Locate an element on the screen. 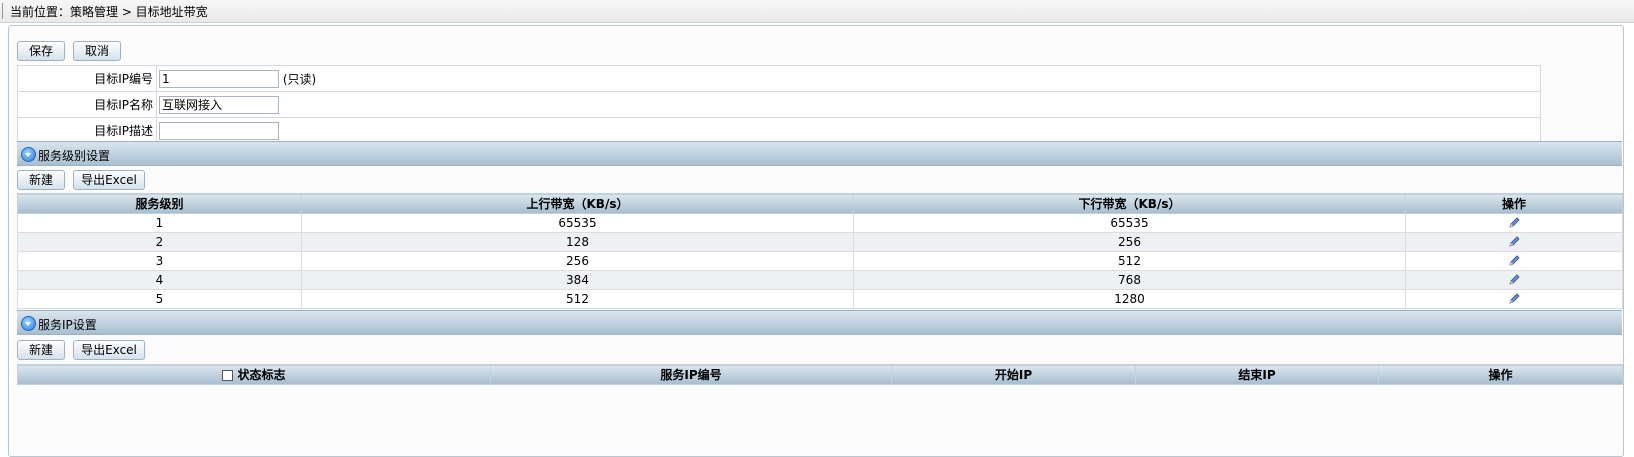  download-cell: 65535 is located at coordinates (1129, 223).